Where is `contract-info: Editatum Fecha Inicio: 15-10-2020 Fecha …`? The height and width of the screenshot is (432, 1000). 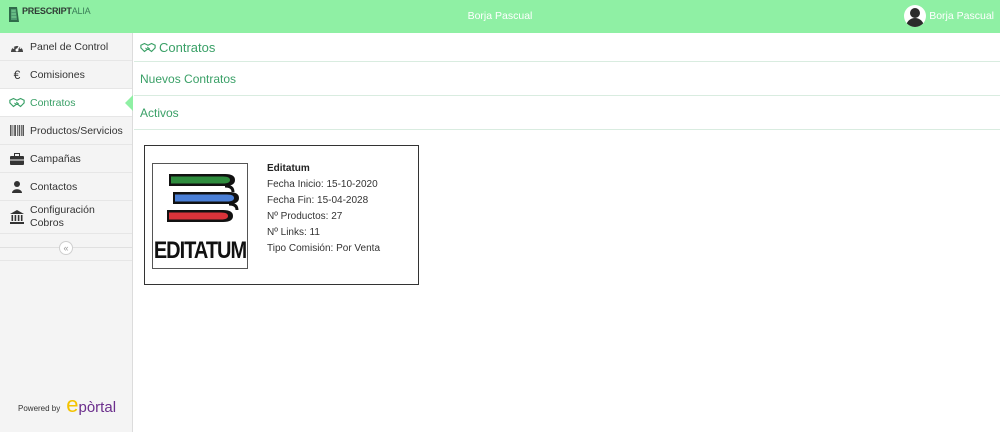 contract-info: Editatum Fecha Inicio: 15-10-2020 Fecha … is located at coordinates (323, 209).